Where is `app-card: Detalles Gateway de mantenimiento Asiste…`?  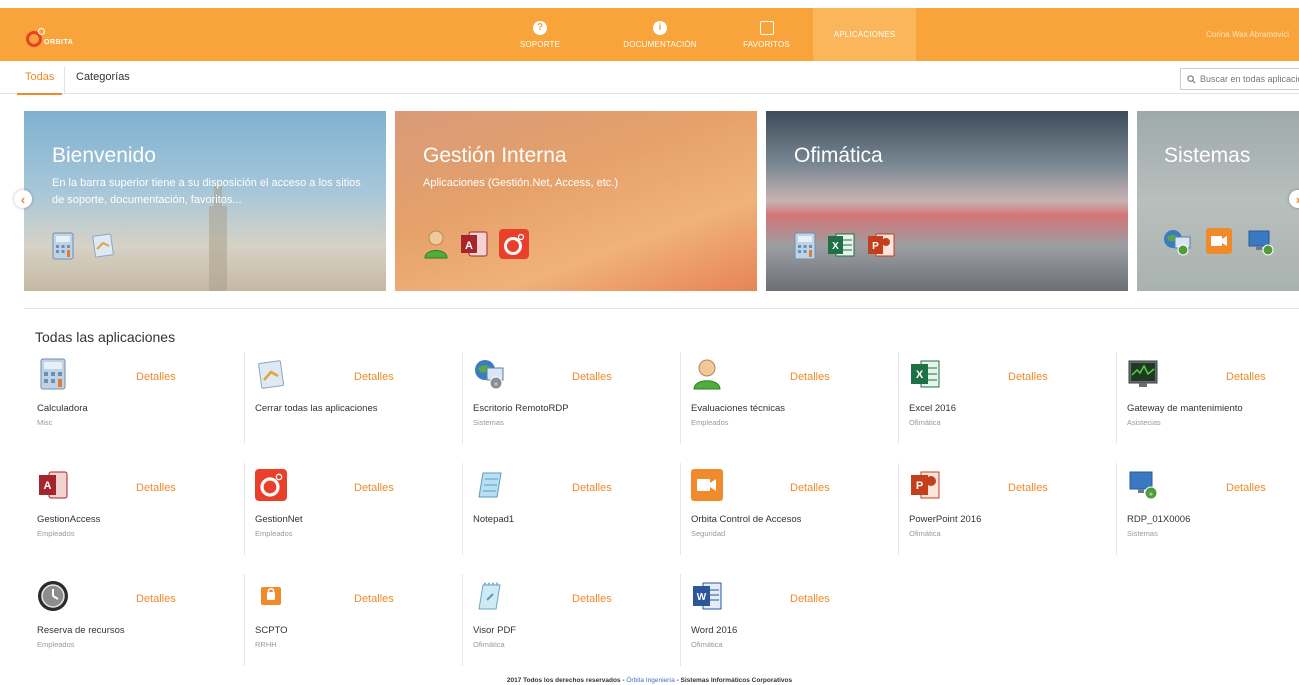 app-card: Detalles Gateway de mantenimiento Asiste… is located at coordinates (1208, 398).